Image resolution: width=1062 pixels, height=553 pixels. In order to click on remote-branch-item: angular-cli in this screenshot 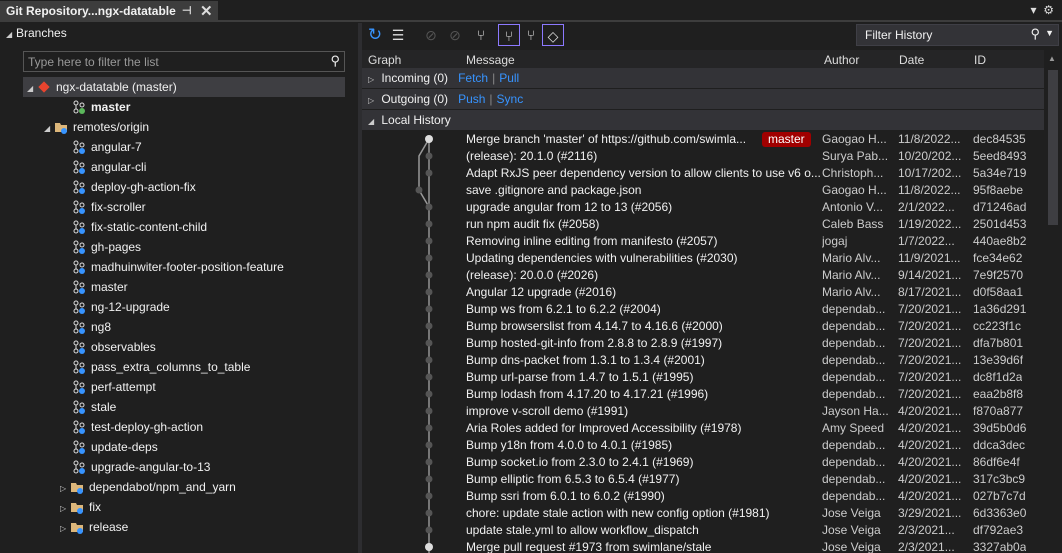, I will do `click(109, 167)`.